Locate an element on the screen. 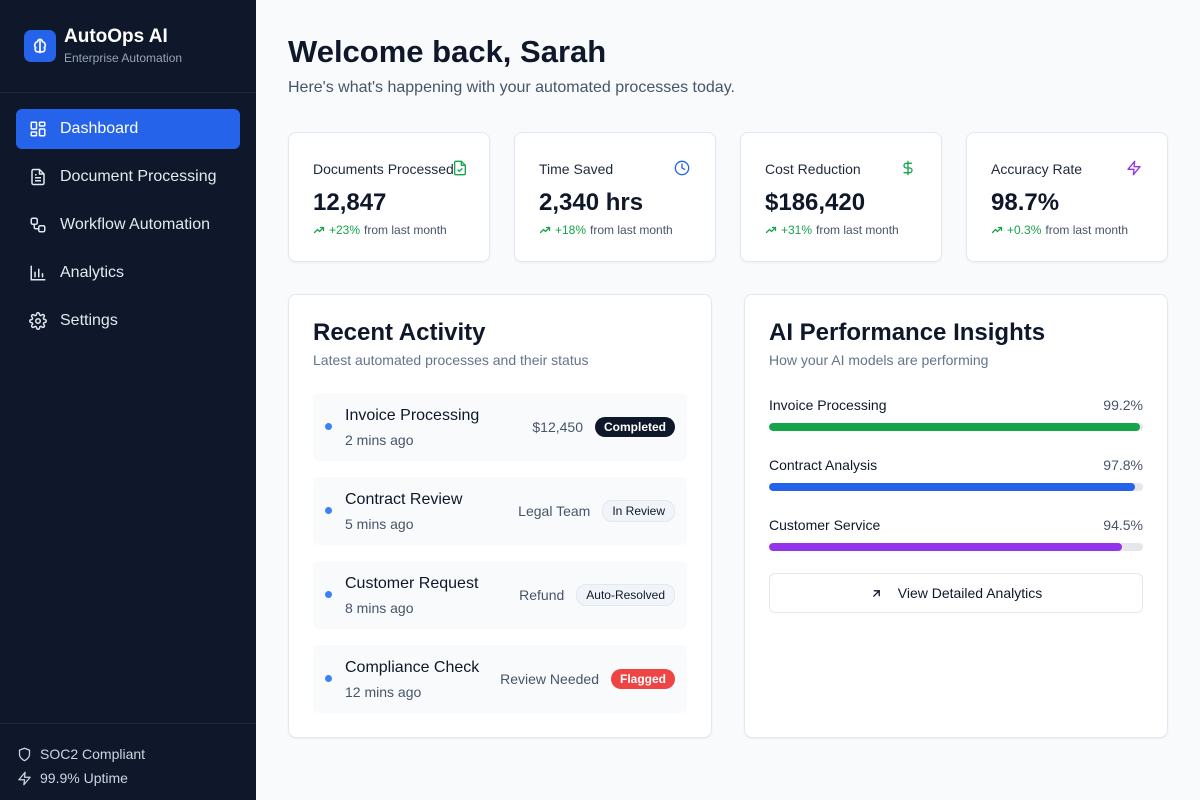  status-badge: In Review is located at coordinates (638, 511).